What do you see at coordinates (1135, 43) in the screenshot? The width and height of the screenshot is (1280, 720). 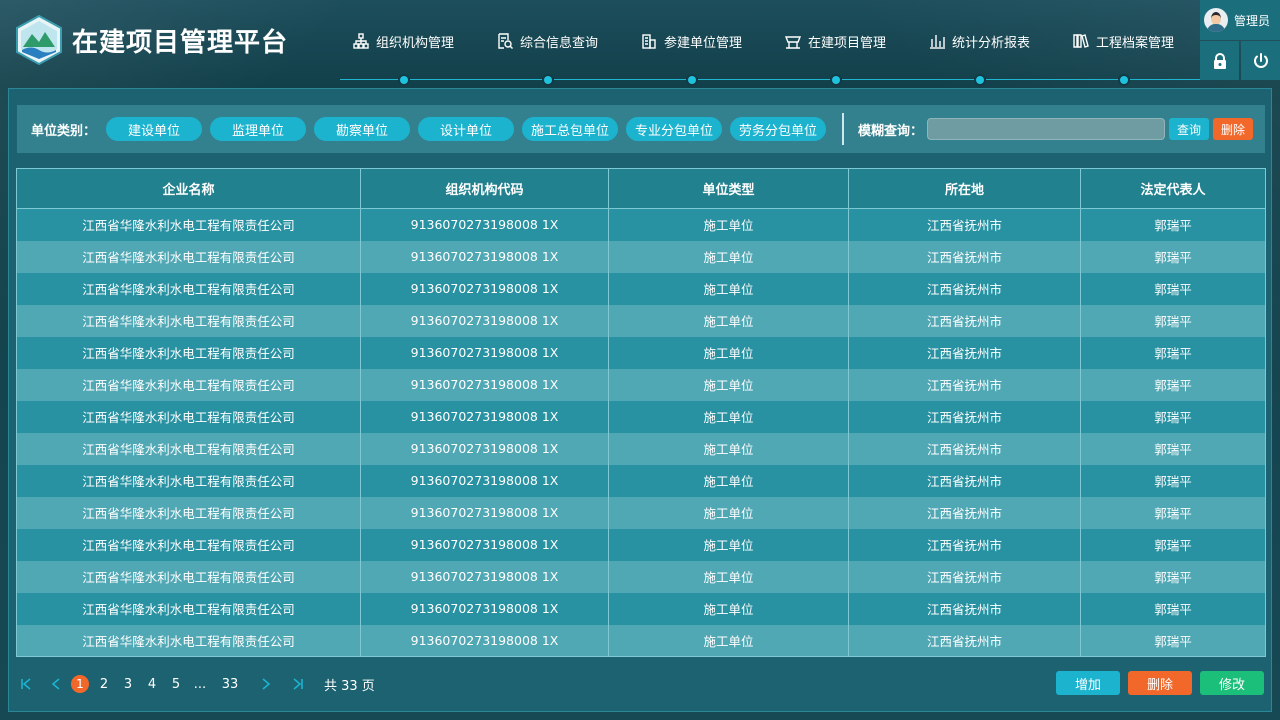 I see `nav-label: 工程档案管理` at bounding box center [1135, 43].